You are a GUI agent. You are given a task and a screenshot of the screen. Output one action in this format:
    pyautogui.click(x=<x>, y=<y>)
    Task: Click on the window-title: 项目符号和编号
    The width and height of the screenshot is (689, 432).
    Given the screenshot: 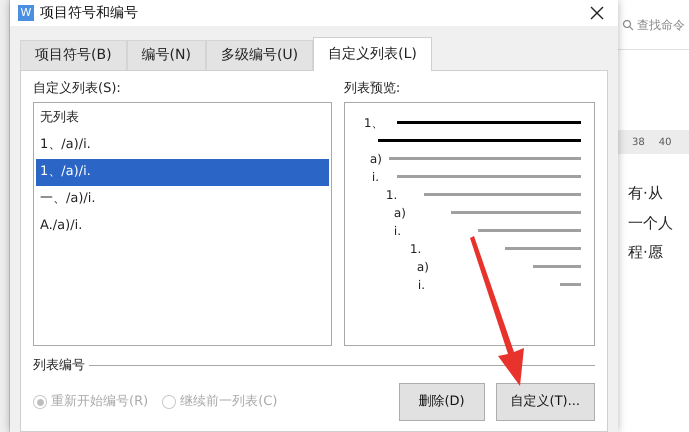 What is the action you would take?
    pyautogui.click(x=89, y=13)
    